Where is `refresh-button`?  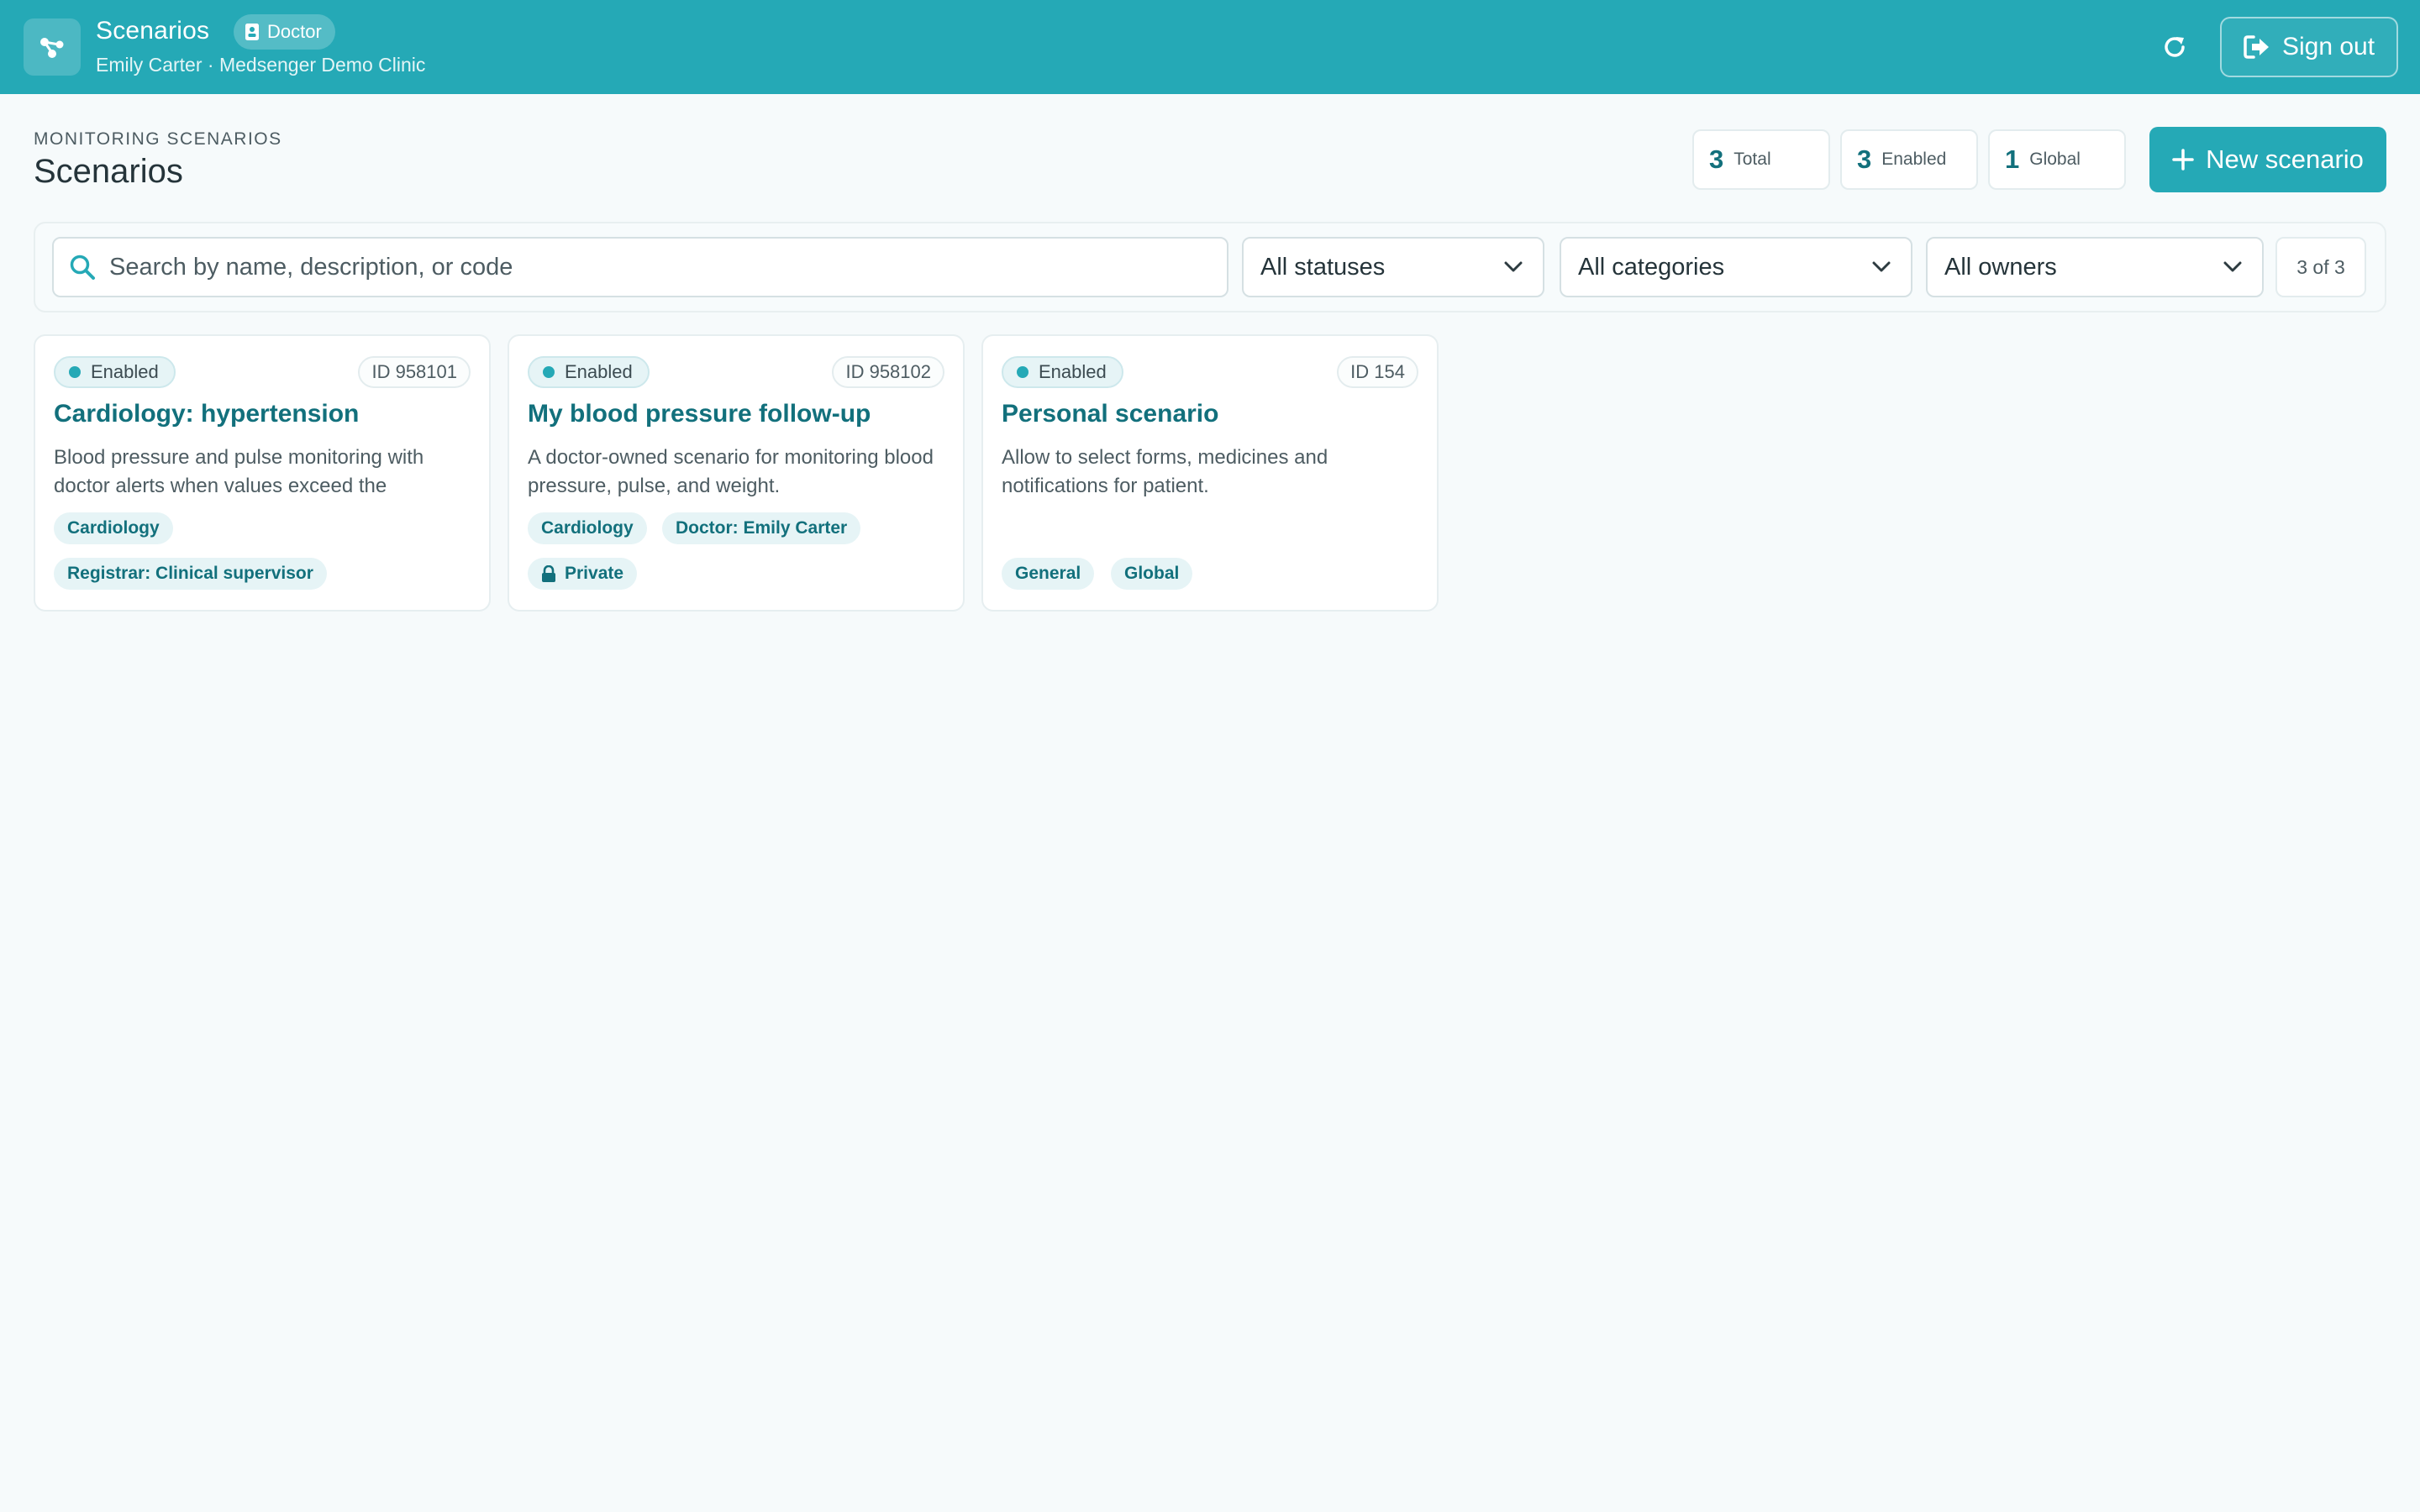 refresh-button is located at coordinates (2174, 47).